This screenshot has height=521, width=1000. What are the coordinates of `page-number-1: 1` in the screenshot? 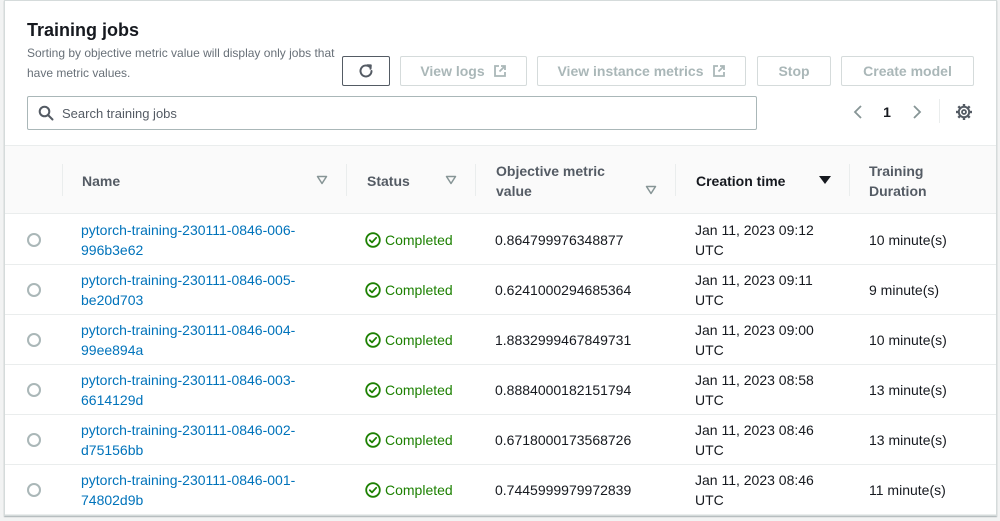 It's located at (887, 112).